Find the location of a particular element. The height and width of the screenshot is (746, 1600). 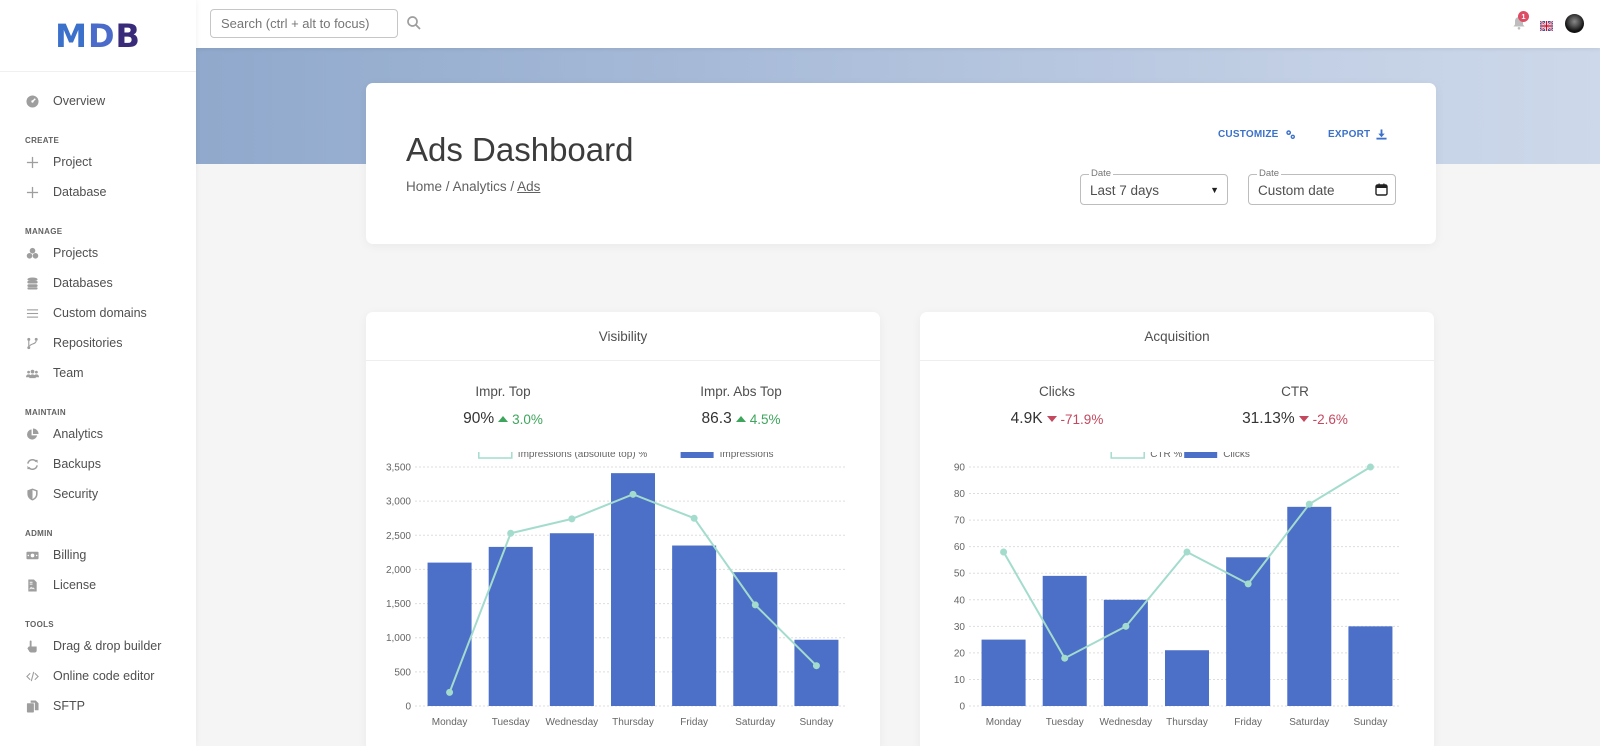

chart-legend: CTR % Clicks is located at coordinates (1180, 456).